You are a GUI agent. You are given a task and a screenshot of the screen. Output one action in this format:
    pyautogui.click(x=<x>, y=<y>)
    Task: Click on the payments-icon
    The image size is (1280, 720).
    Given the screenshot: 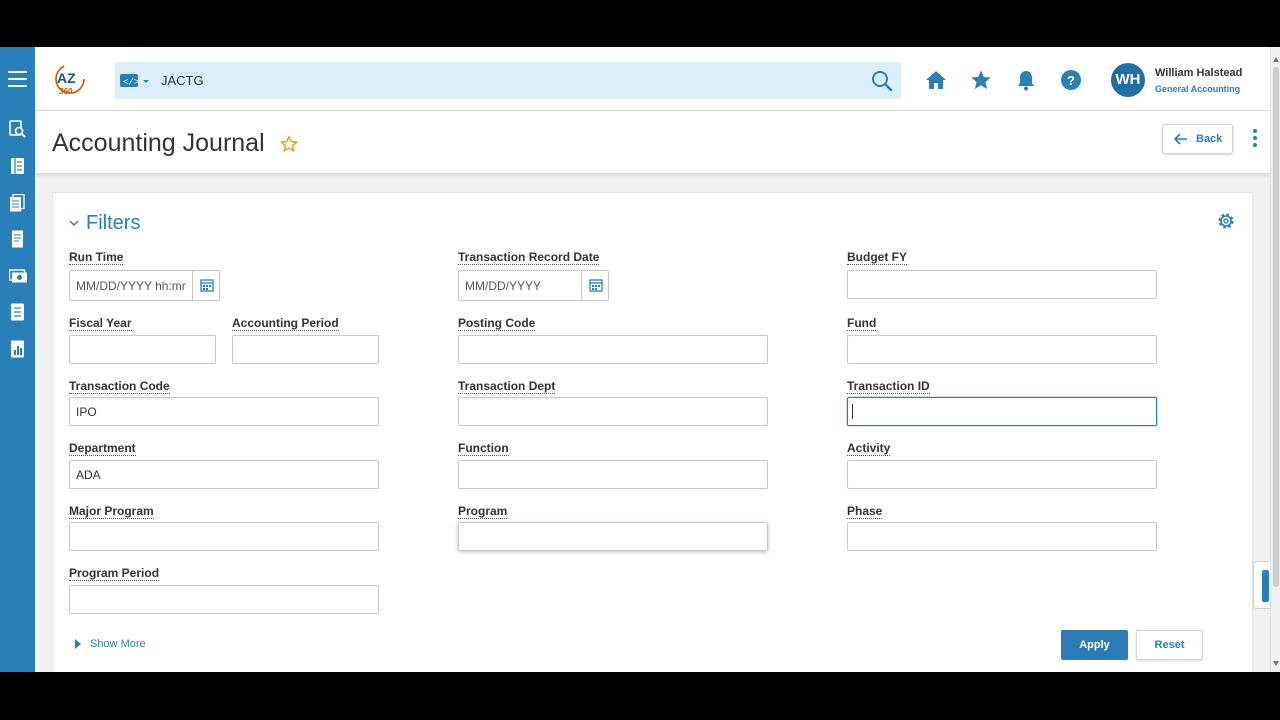 What is the action you would take?
    pyautogui.click(x=17, y=275)
    